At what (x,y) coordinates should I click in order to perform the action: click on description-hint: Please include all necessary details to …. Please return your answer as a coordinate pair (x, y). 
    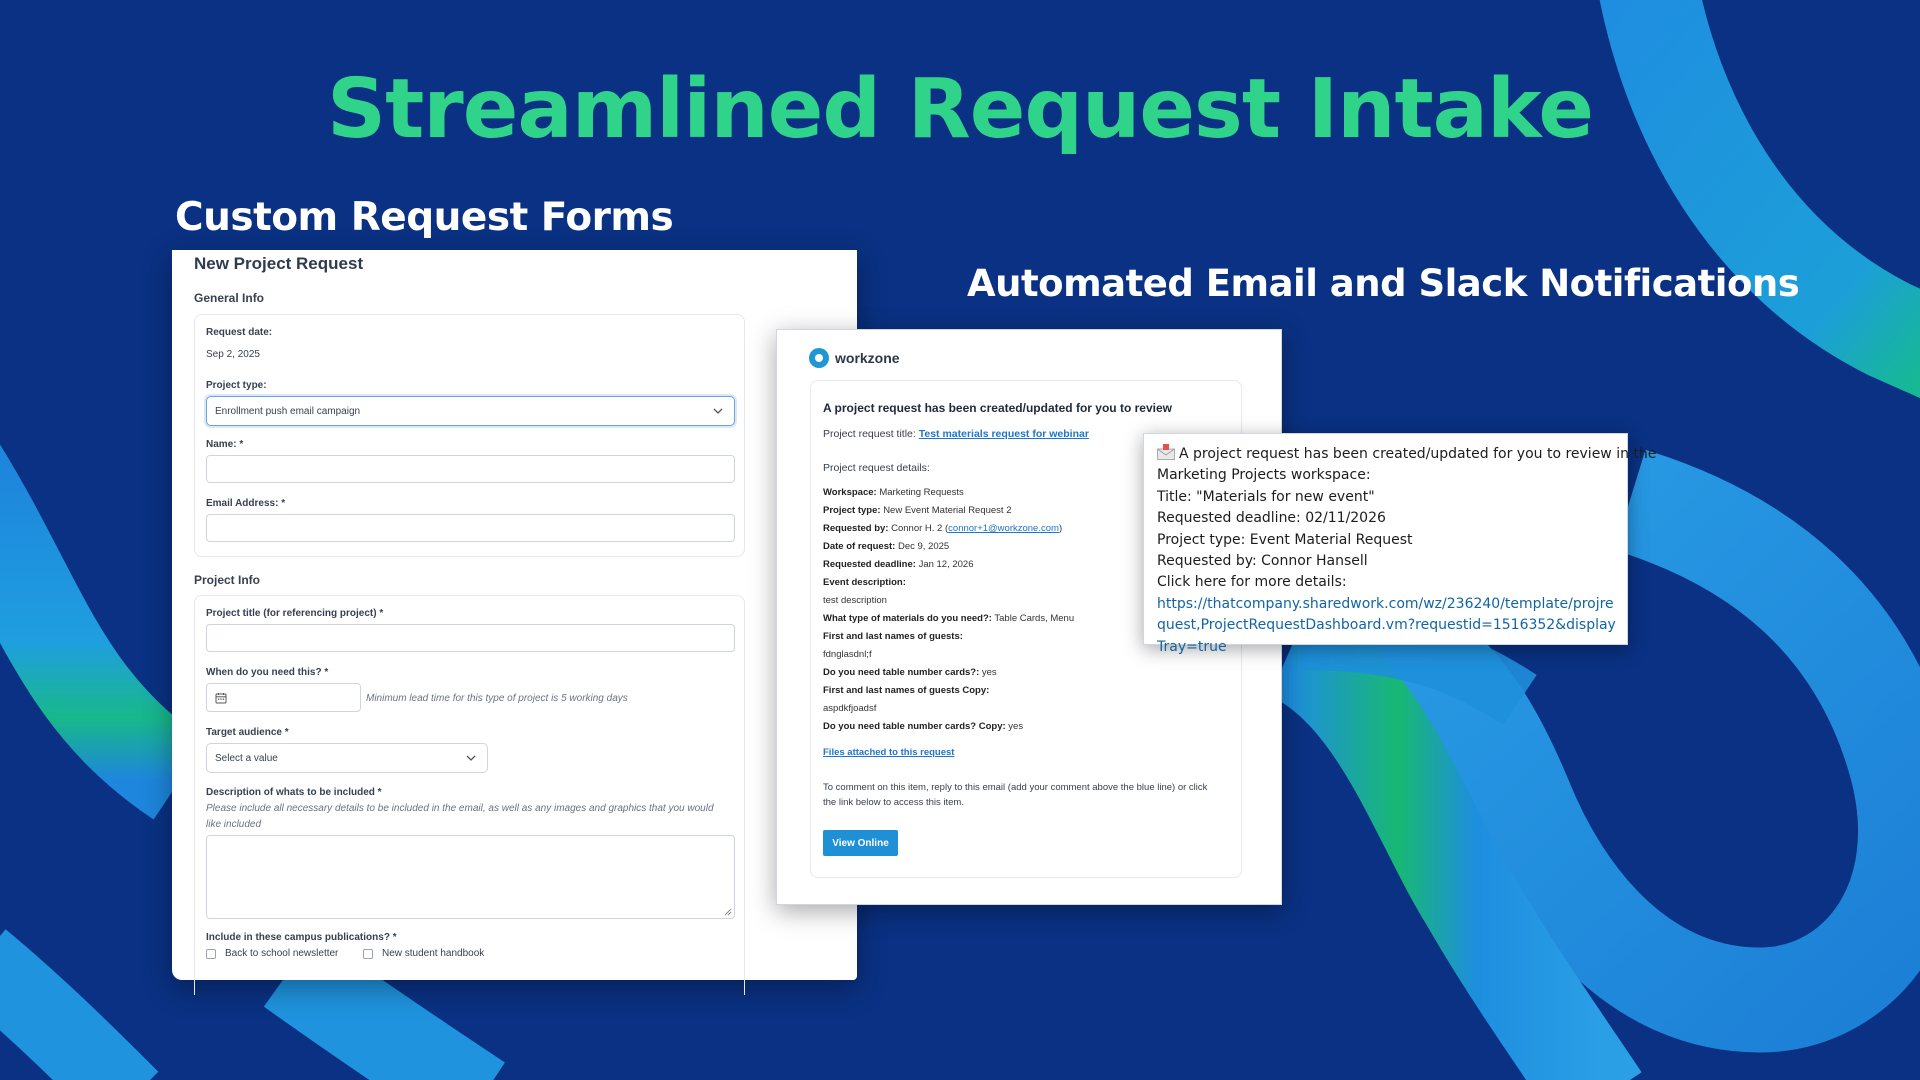
    Looking at the image, I should click on (460, 816).